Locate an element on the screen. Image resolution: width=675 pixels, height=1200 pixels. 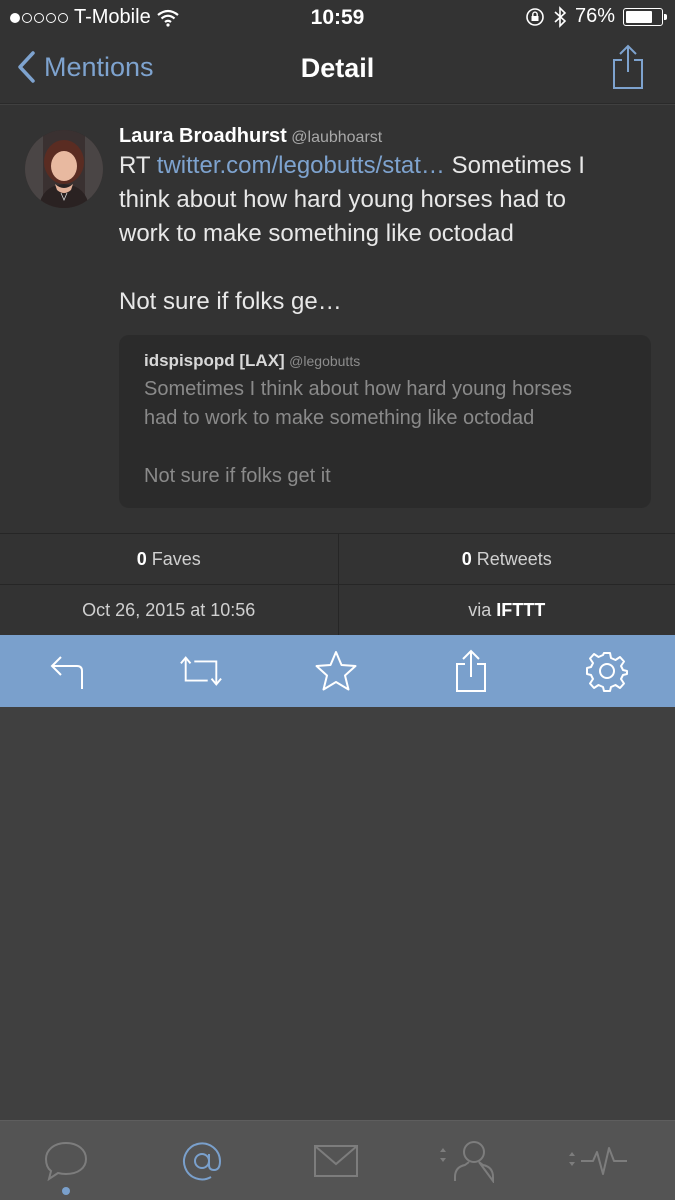
mail-icon is located at coordinates (336, 1161).